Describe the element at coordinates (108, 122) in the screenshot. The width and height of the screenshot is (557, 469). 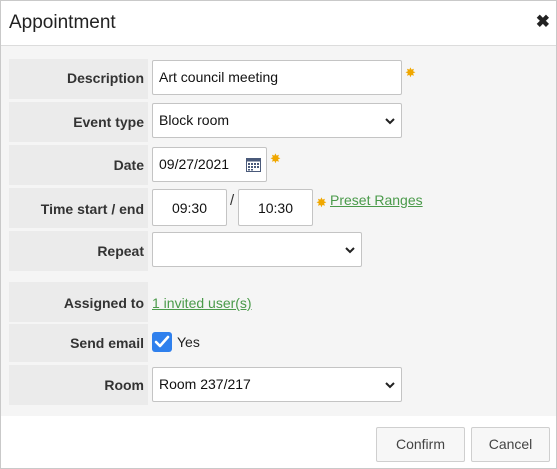
I see `event-type-label: Event type` at that location.